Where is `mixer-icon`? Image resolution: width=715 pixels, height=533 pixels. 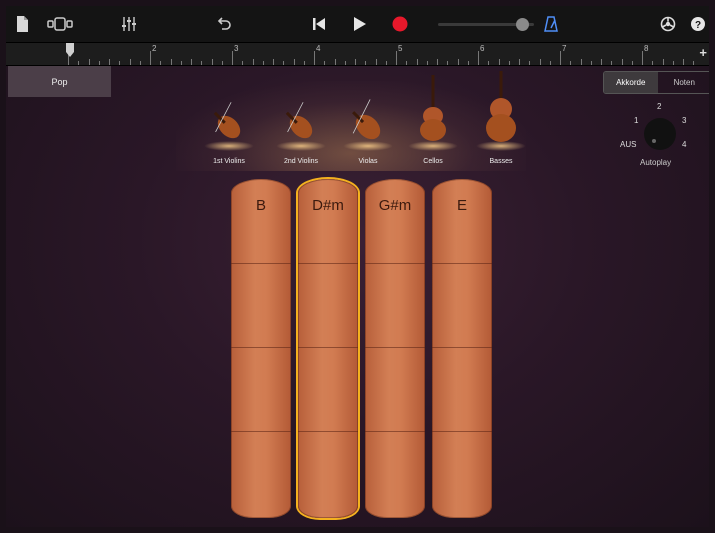
mixer-icon is located at coordinates (129, 24).